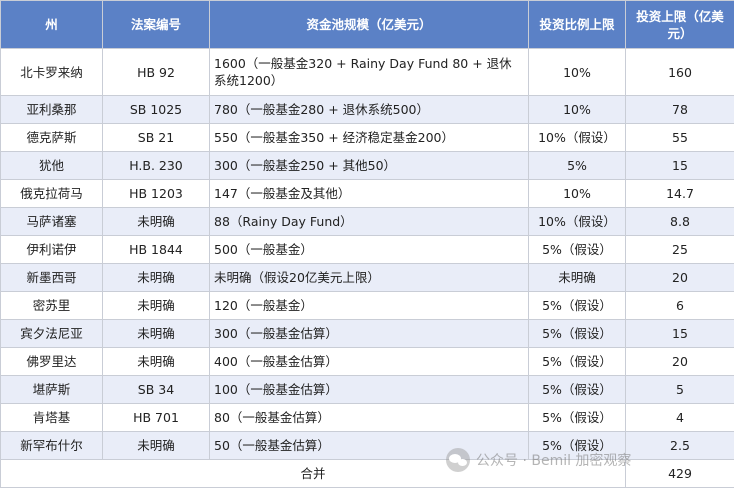 This screenshot has height=488, width=734. I want to click on state-cell: 堪萨斯, so click(52, 390).